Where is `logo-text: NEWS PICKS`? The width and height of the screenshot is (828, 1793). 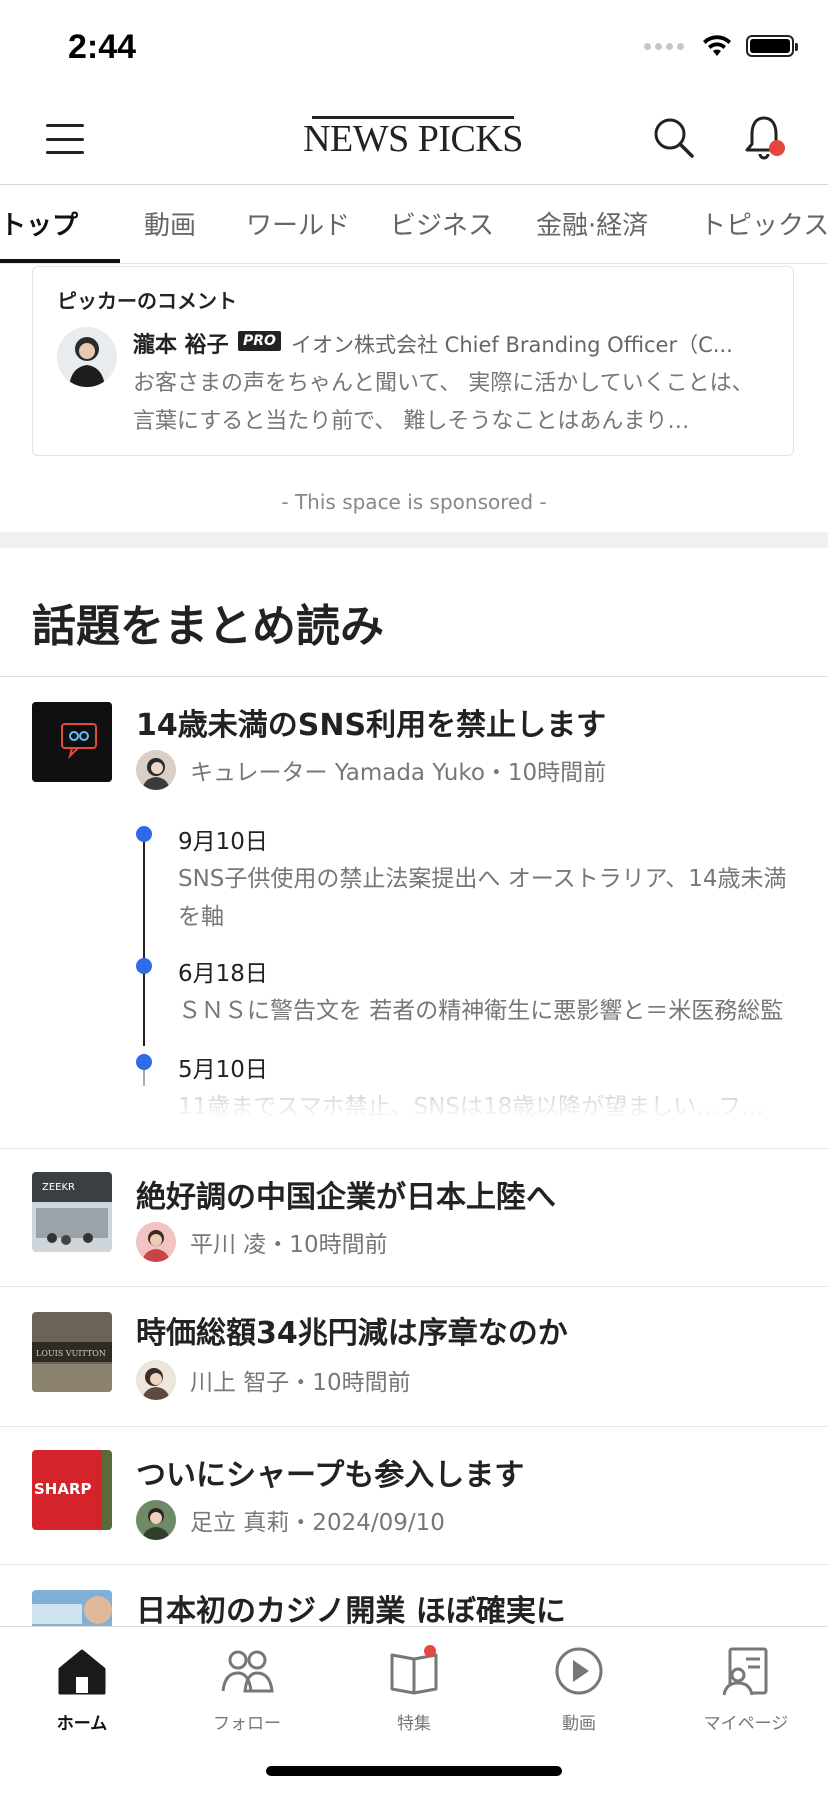
logo-text: NEWS PICKS is located at coordinates (413, 139).